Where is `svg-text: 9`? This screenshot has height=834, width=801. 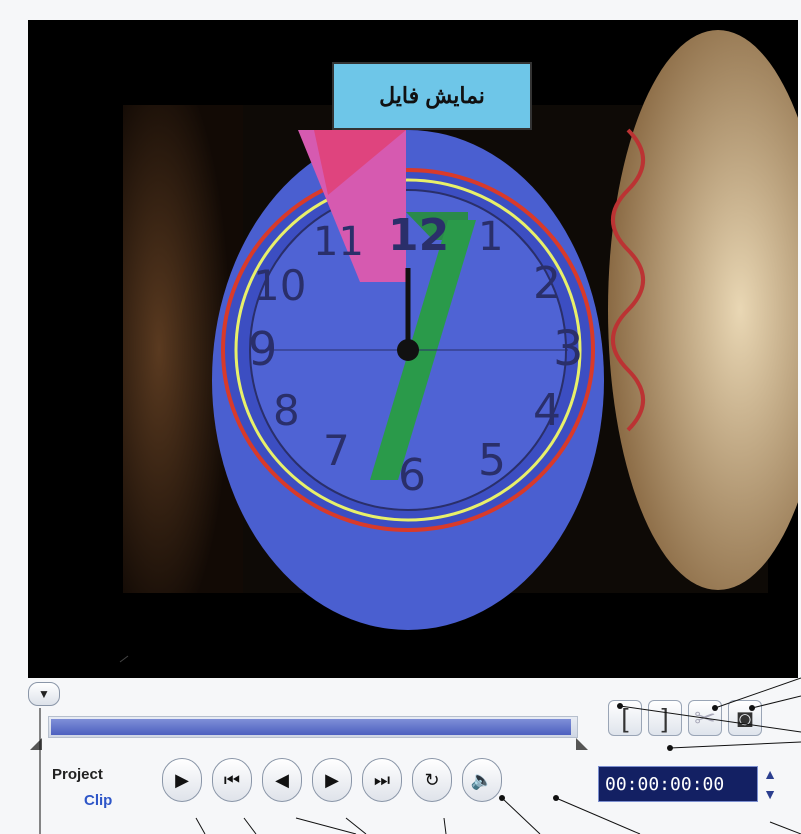
svg-text: 9 is located at coordinates (262, 349).